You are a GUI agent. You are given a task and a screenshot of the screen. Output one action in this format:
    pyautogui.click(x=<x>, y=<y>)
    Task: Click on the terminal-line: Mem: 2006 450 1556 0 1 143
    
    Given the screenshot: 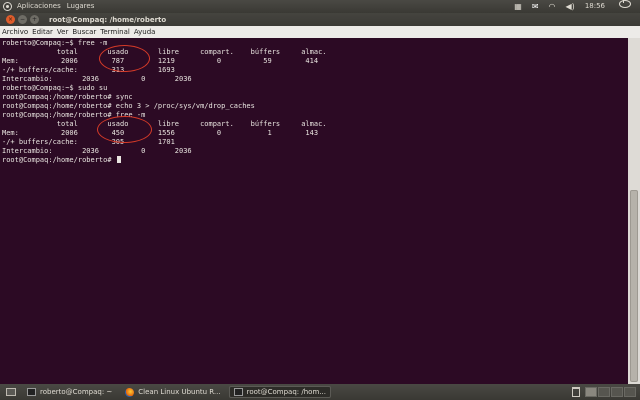 What is the action you would take?
    pyautogui.click(x=160, y=133)
    